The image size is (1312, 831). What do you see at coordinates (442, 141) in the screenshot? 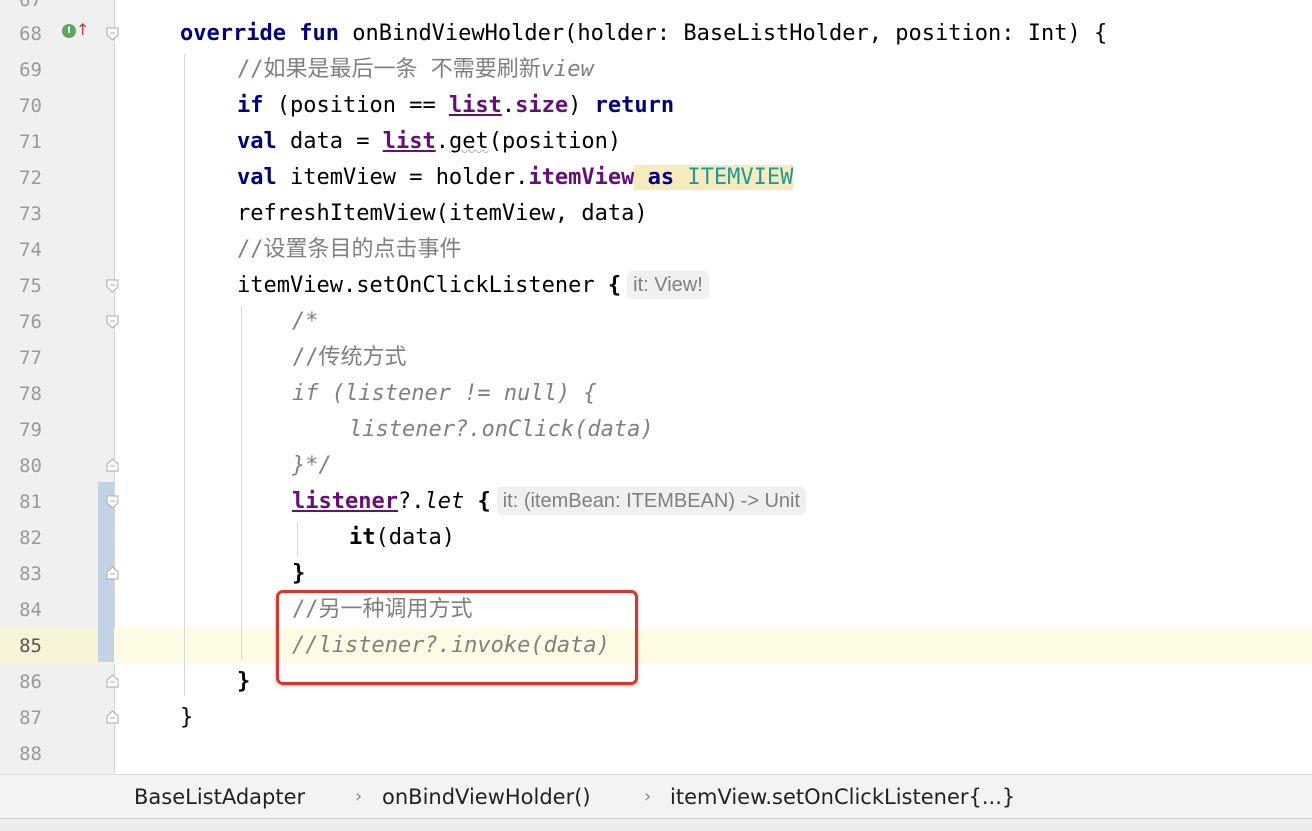
I see `code-text: .` at bounding box center [442, 141].